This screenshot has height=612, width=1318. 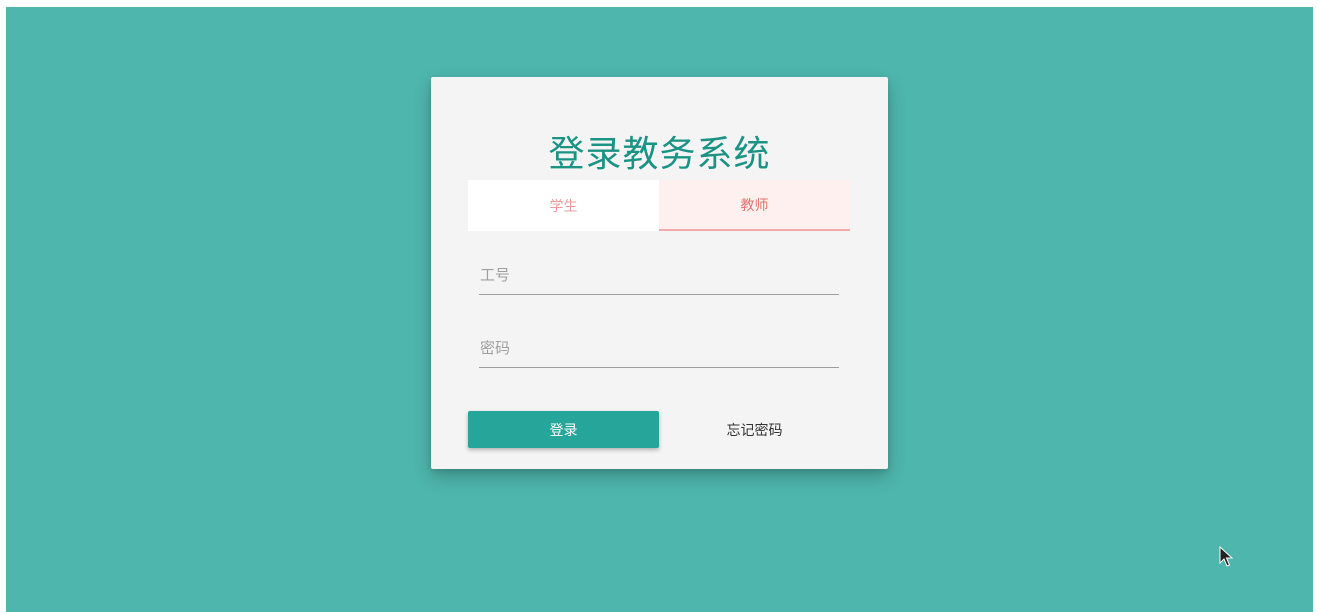 What do you see at coordinates (563, 429) in the screenshot?
I see `login-button: 登录` at bounding box center [563, 429].